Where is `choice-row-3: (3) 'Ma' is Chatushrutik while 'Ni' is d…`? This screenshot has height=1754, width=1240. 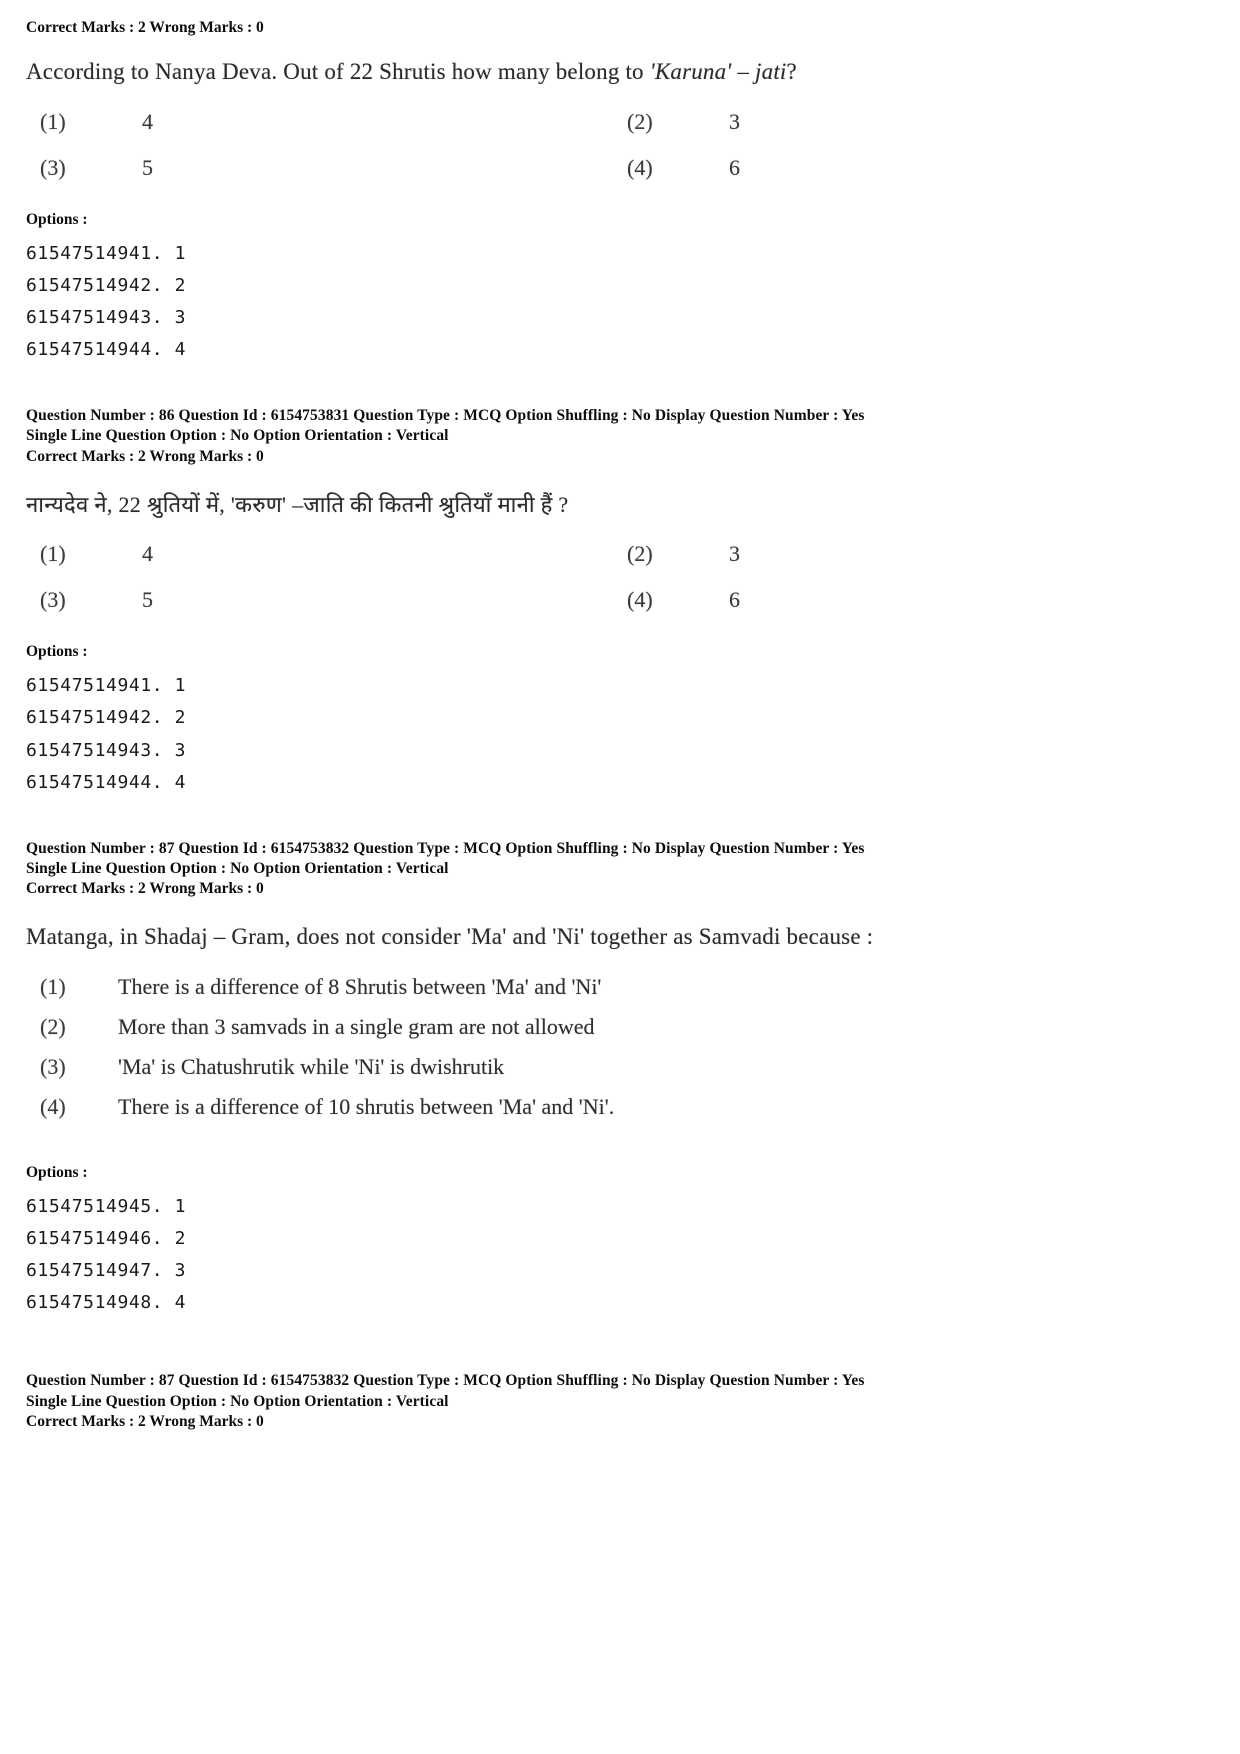 choice-row-3: (3) 'Ma' is Chatushrutik while 'Ni' is d… is located at coordinates (627, 1067).